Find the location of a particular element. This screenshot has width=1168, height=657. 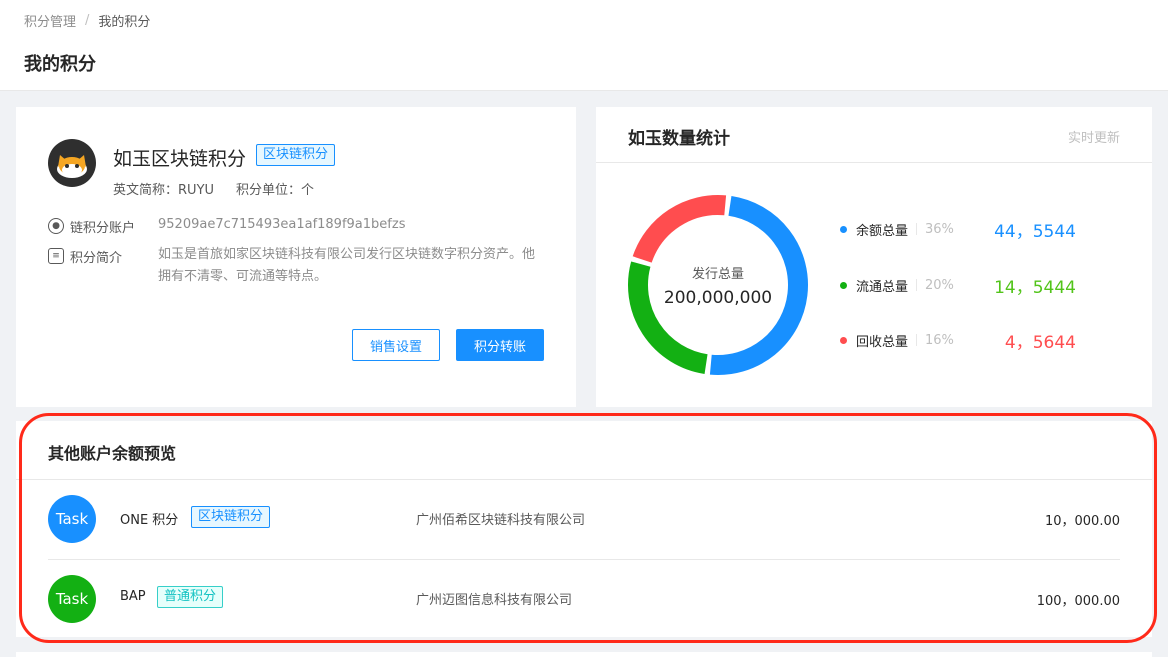

unit-label: 积分单位： is located at coordinates (269, 190).